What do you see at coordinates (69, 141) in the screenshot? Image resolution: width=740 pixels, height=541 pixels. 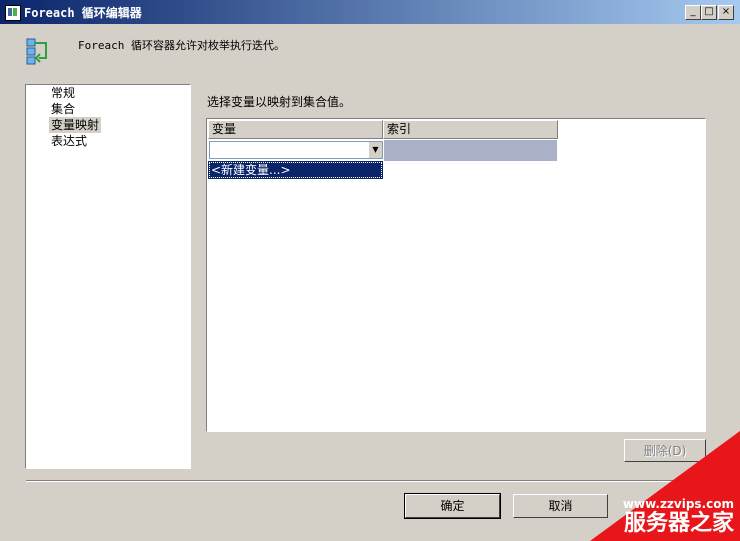 I see `nav-item-expressions: 表达式` at bounding box center [69, 141].